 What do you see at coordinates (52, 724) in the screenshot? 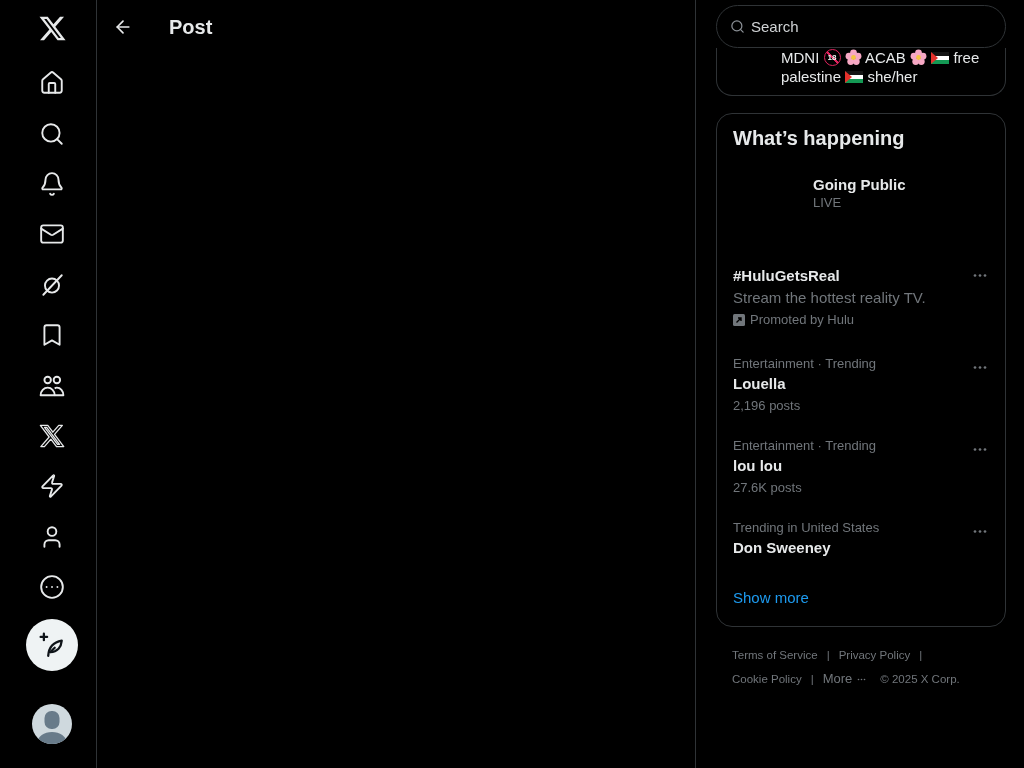
I see `avatar-icon` at bounding box center [52, 724].